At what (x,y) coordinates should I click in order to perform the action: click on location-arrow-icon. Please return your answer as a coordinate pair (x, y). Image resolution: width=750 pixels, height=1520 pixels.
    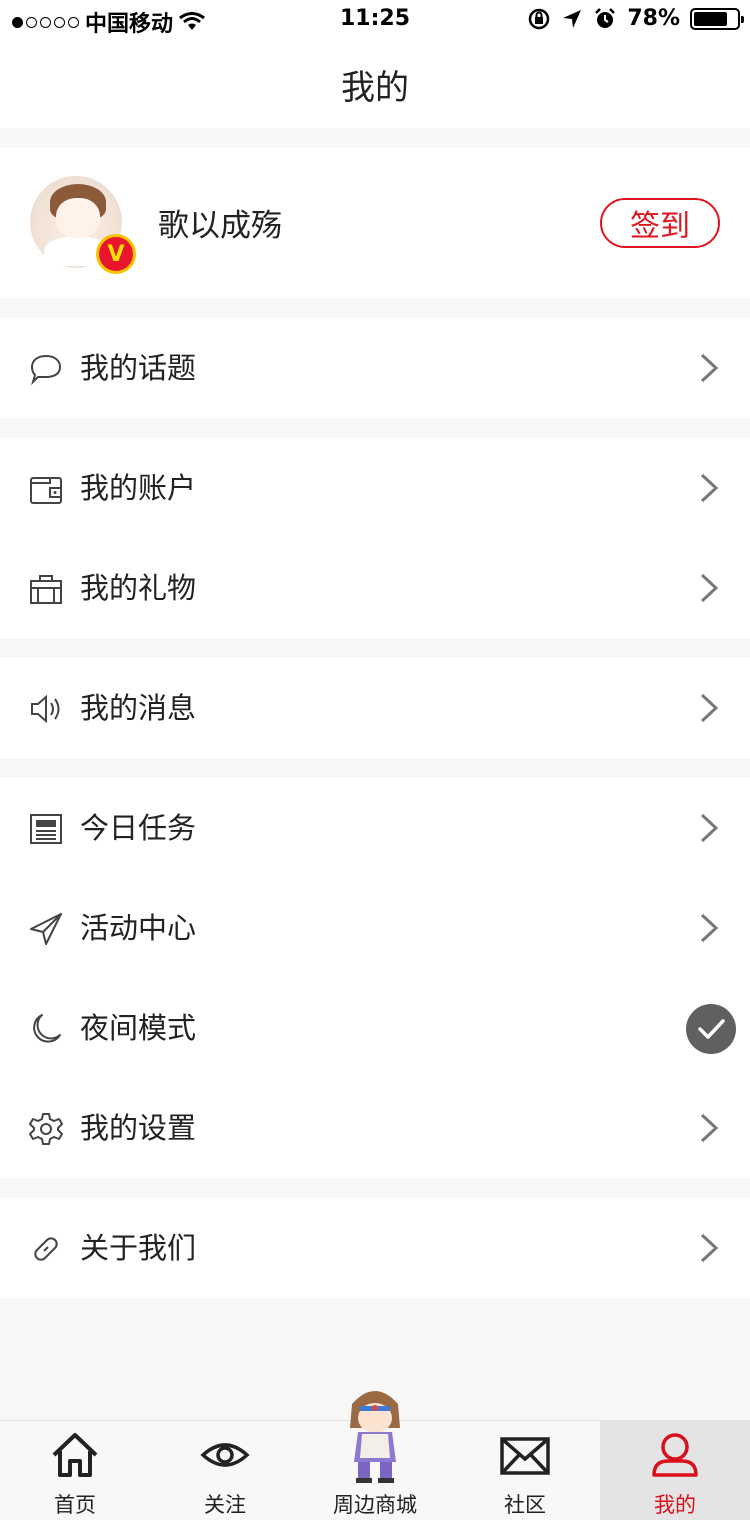
    Looking at the image, I should click on (572, 18).